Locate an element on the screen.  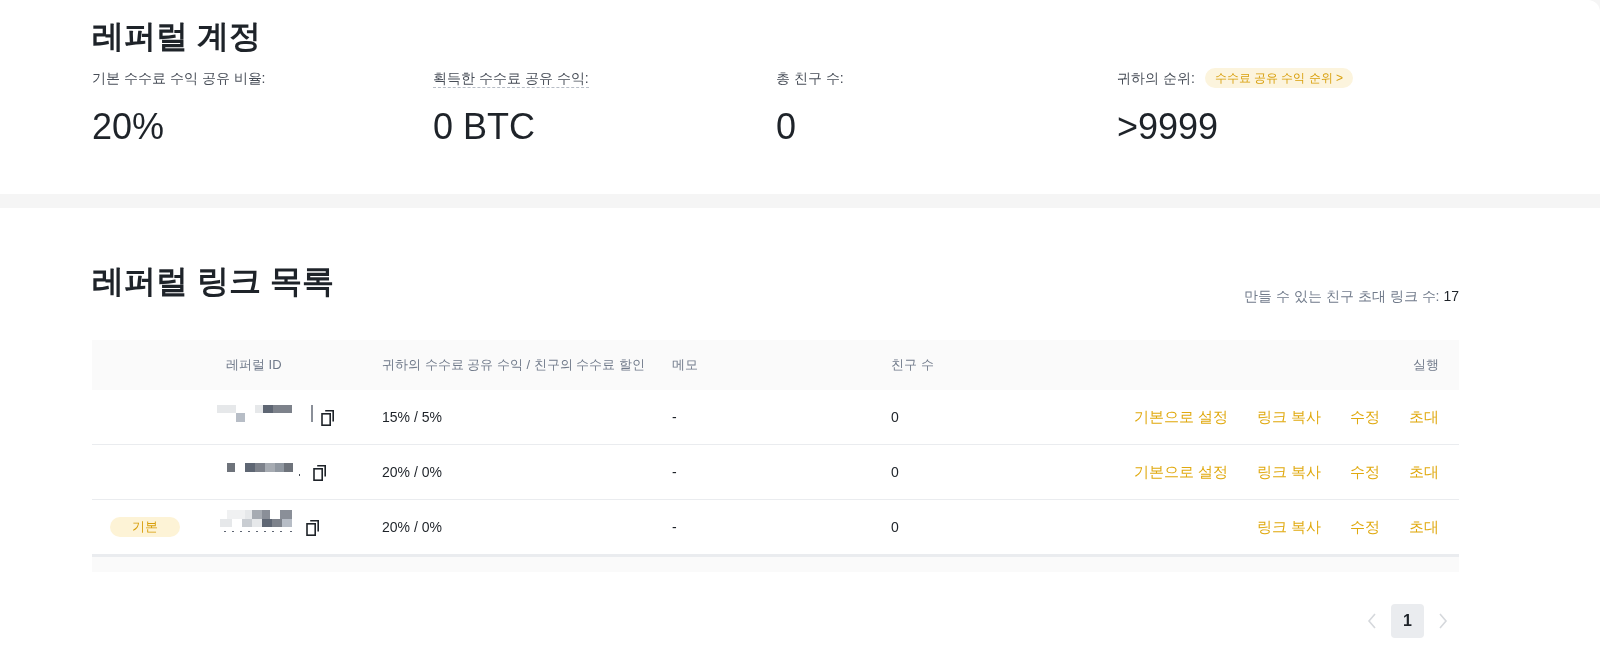
column-header: 레퍼럴 ID is located at coordinates (254, 365).